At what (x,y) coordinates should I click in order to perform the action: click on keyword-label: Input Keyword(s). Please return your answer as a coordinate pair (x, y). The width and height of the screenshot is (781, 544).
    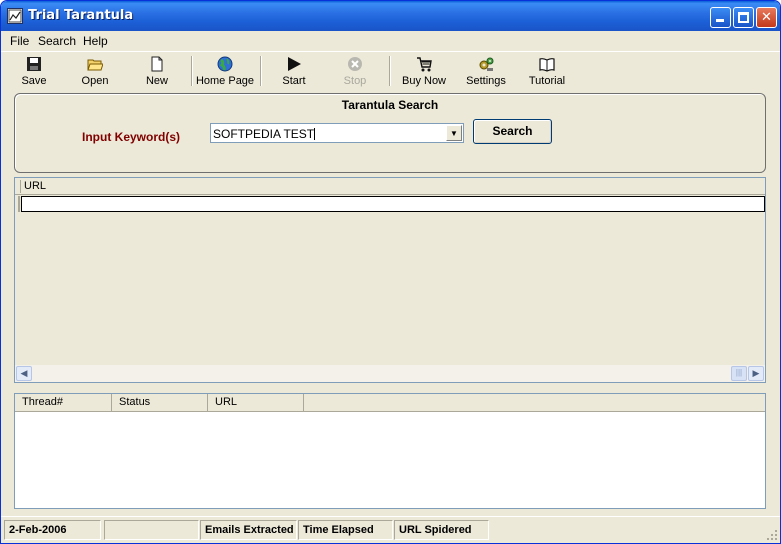
    Looking at the image, I should click on (131, 137).